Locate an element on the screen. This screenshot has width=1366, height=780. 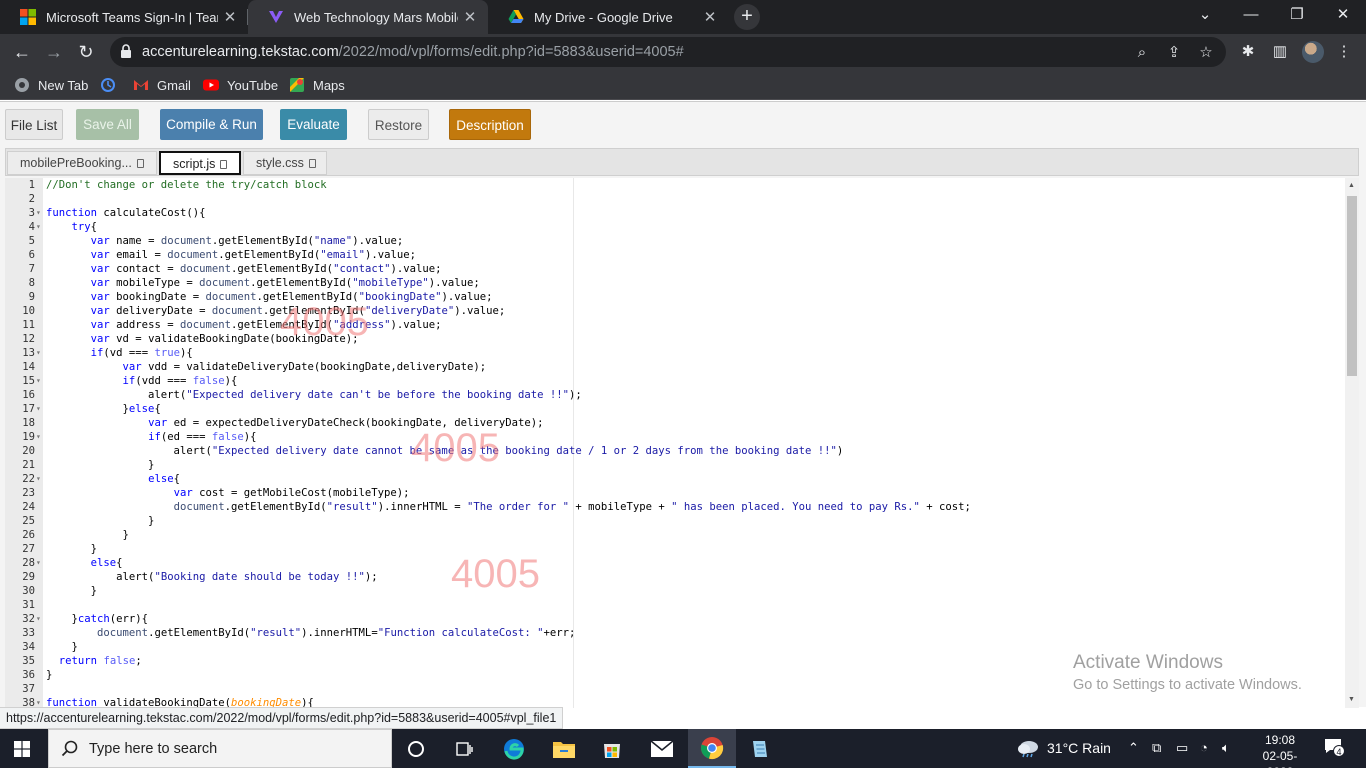
code-text: return false; is located at coordinates (100, 661).